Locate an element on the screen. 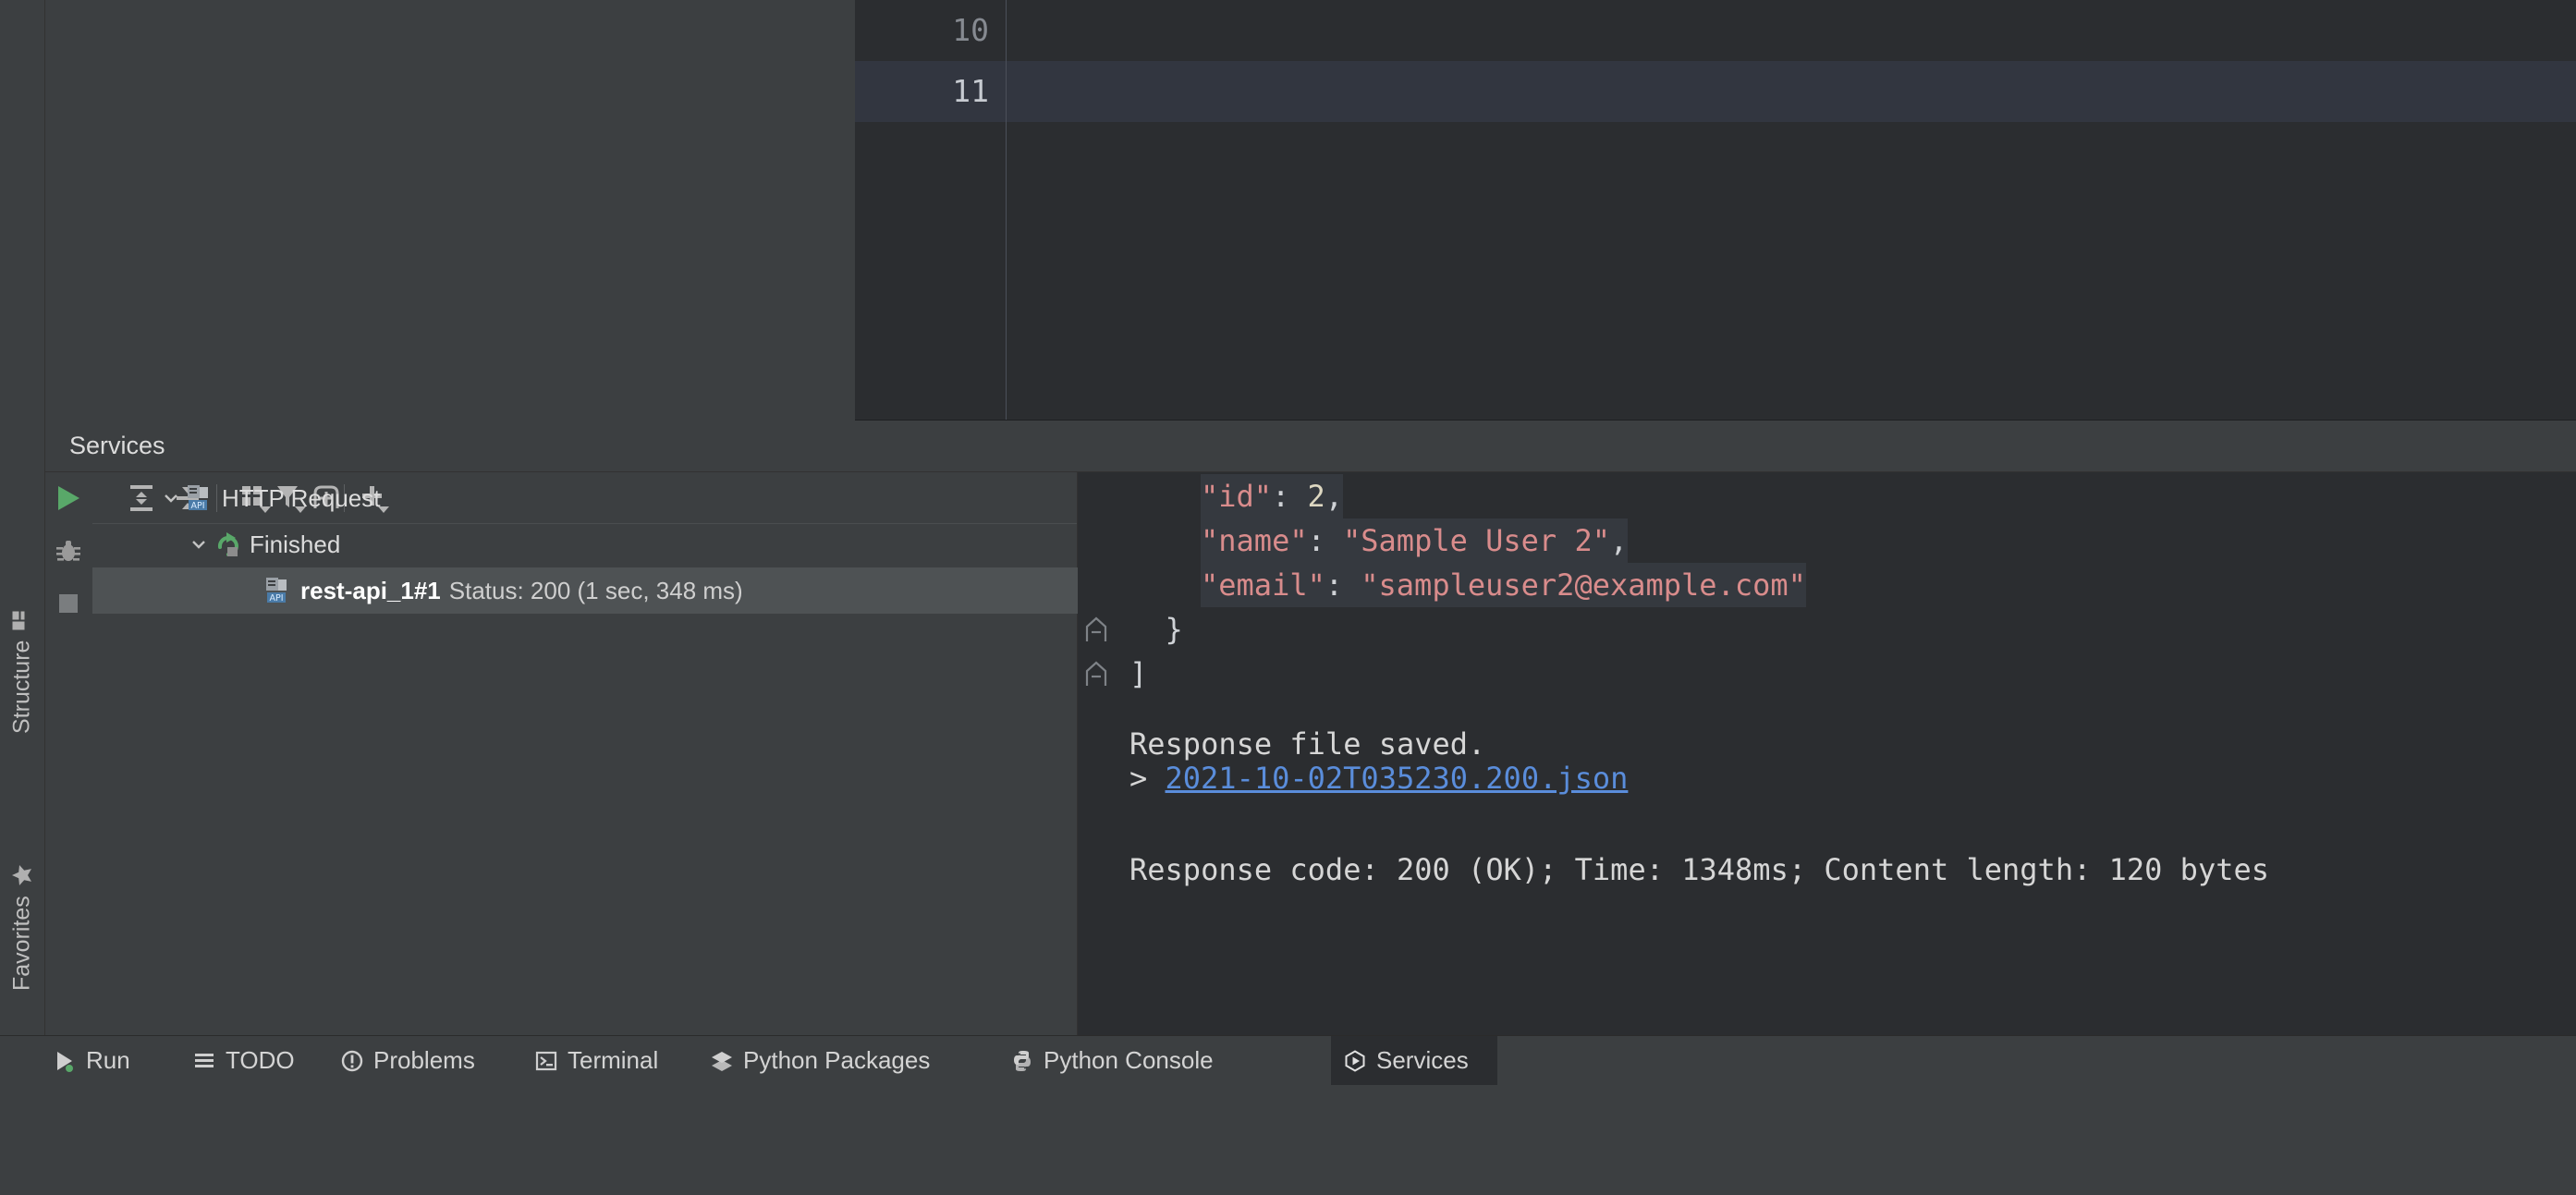 The image size is (2576, 1195). problems-icon is located at coordinates (352, 1061).